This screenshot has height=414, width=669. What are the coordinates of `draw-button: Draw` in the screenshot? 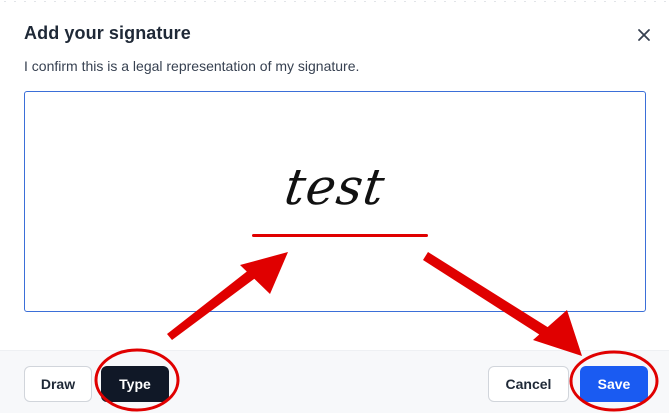 It's located at (58, 384).